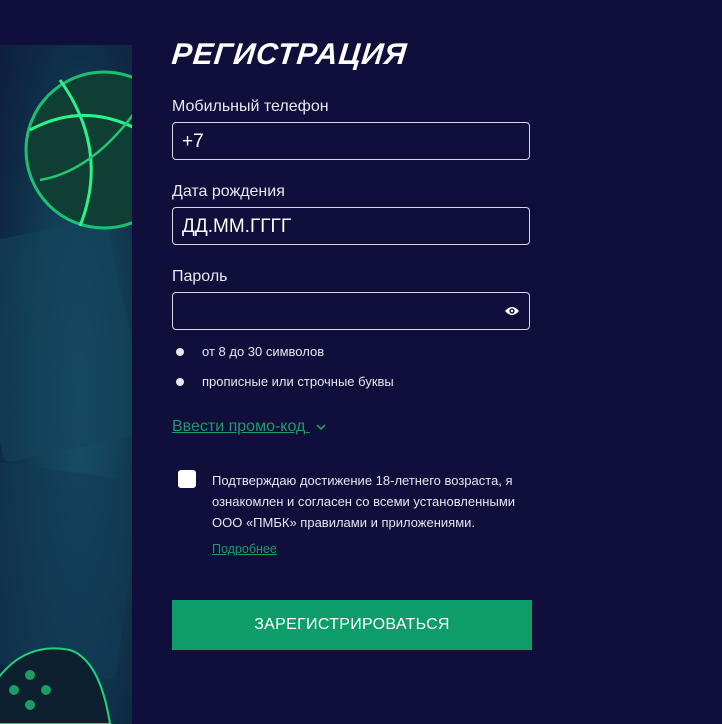  What do you see at coordinates (351, 311) in the screenshot?
I see `password-input` at bounding box center [351, 311].